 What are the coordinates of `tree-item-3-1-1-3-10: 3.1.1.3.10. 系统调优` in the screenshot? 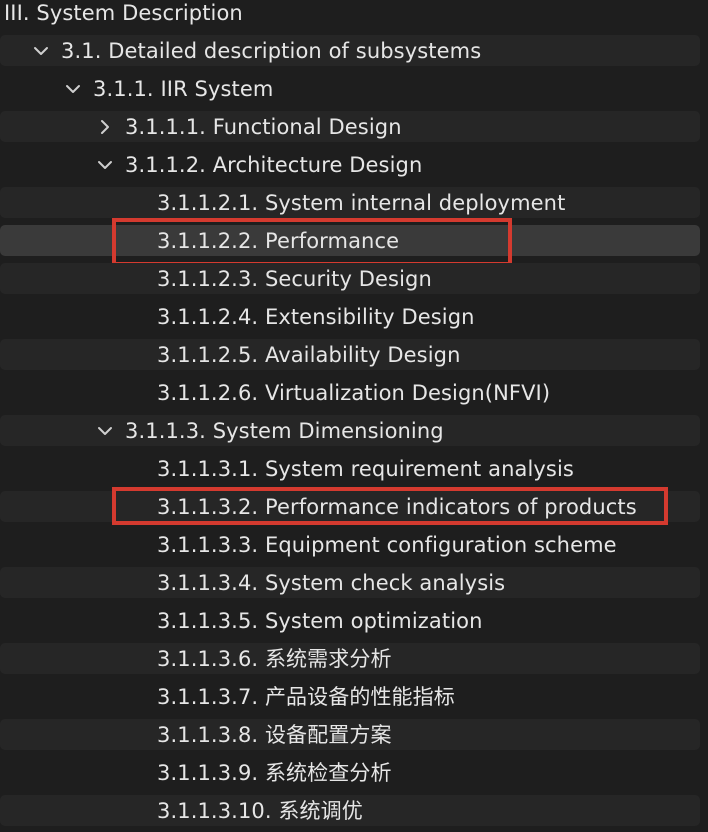 It's located at (354, 811).